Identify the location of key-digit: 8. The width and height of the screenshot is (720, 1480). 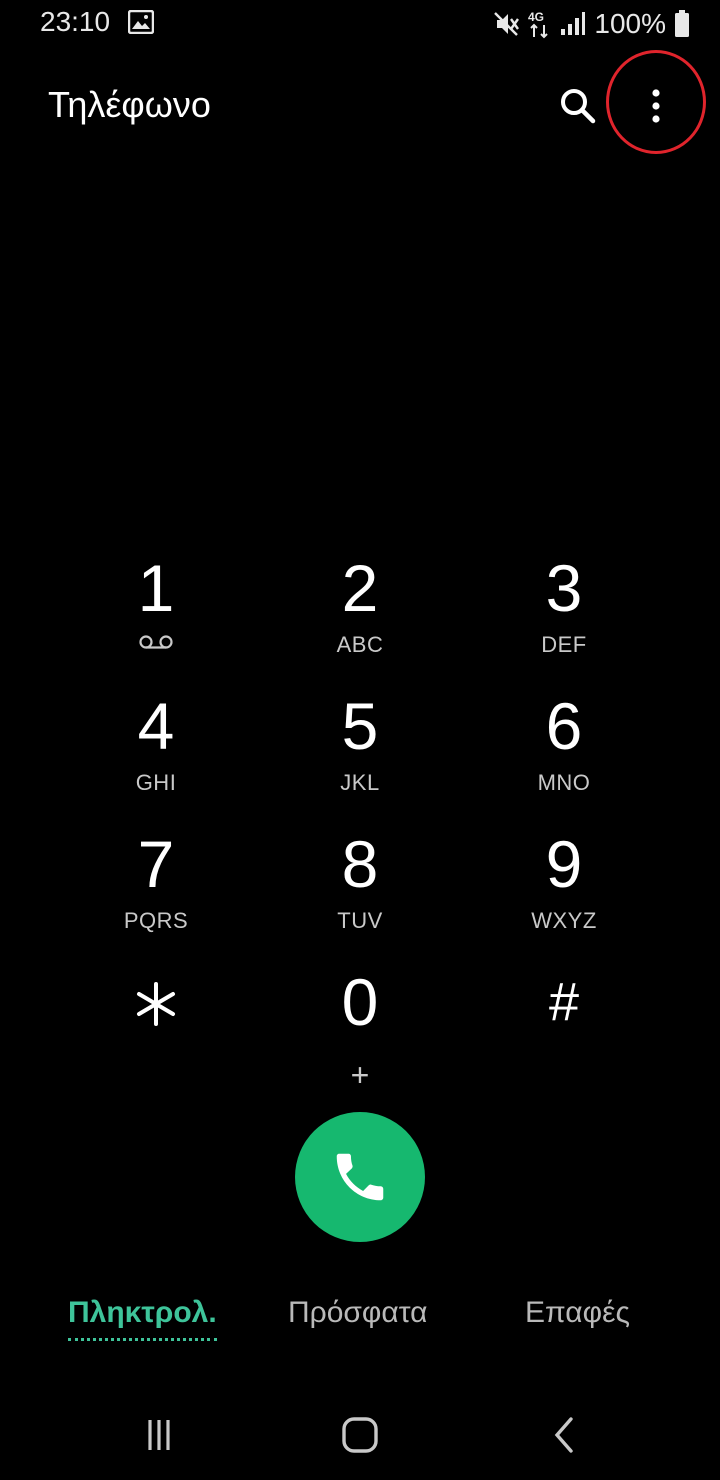
(360, 864).